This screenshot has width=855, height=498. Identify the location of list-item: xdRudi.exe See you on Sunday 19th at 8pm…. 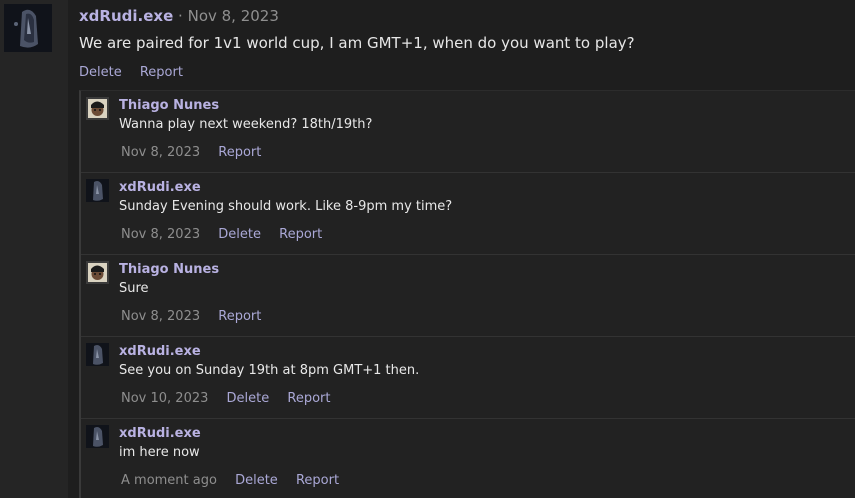
(468, 378).